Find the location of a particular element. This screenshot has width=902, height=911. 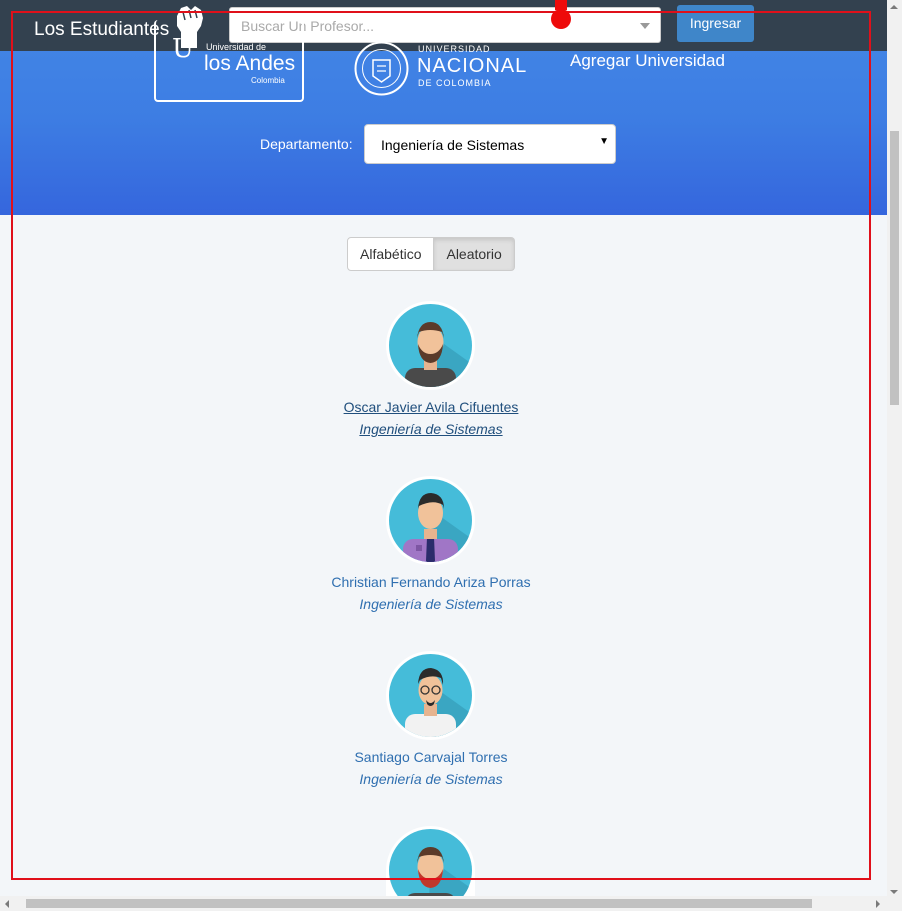

horizontal-scroll-thumb is located at coordinates (419, 903).